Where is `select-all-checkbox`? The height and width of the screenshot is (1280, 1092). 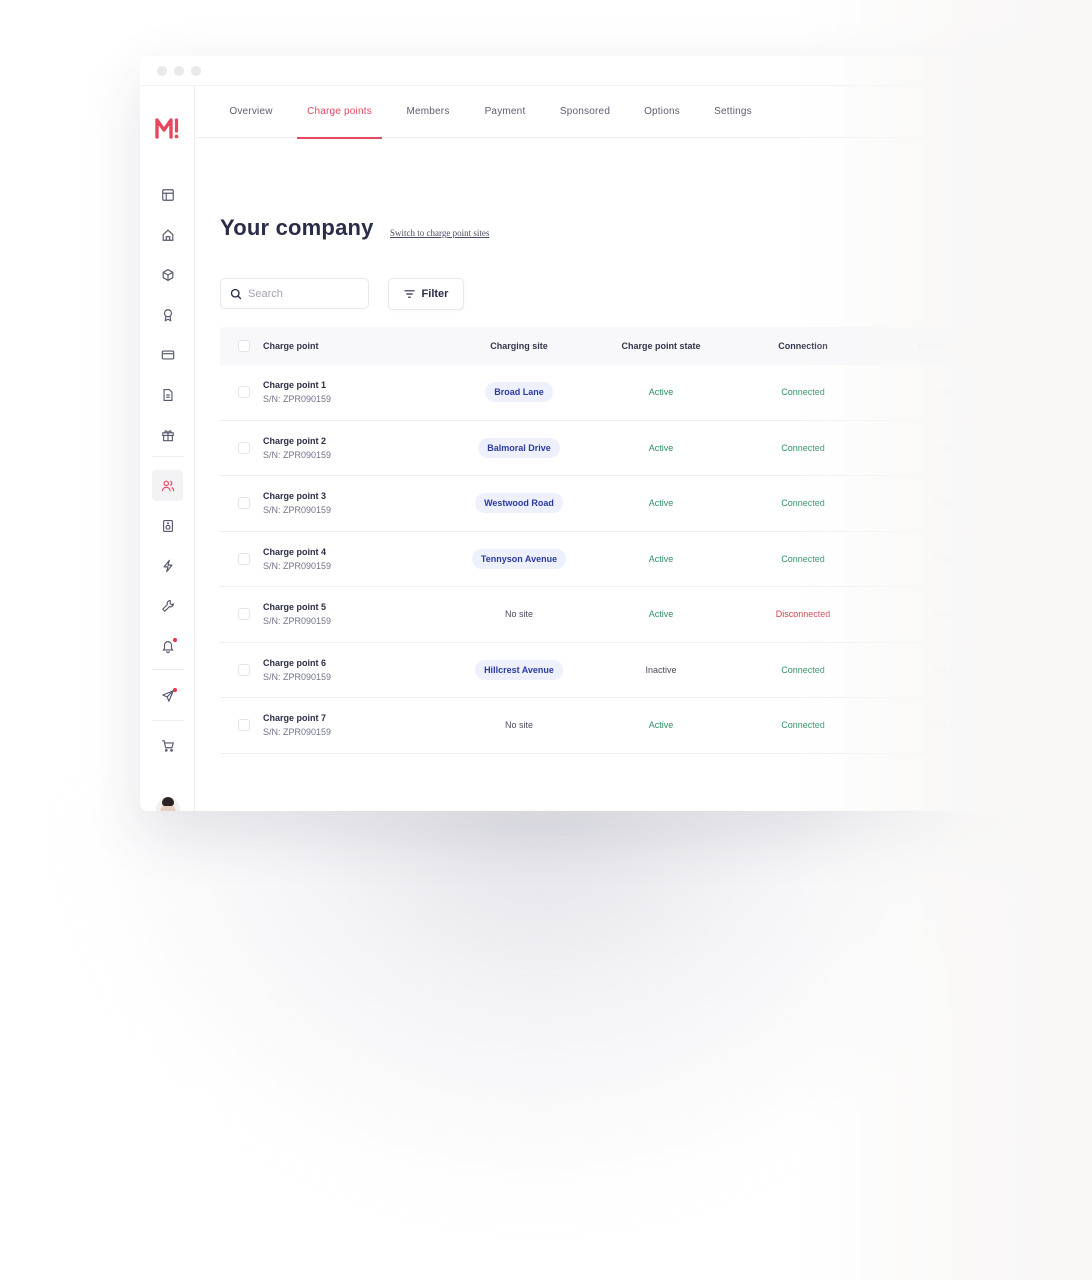 select-all-checkbox is located at coordinates (244, 346).